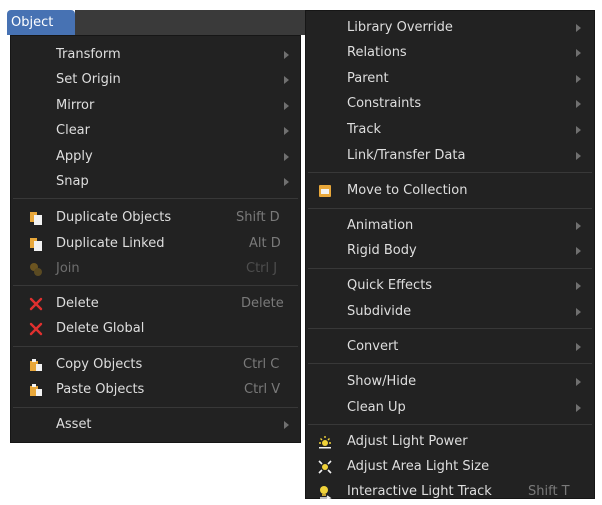 The height and width of the screenshot is (505, 602). I want to click on shortcut-text: Shift T, so click(549, 491).